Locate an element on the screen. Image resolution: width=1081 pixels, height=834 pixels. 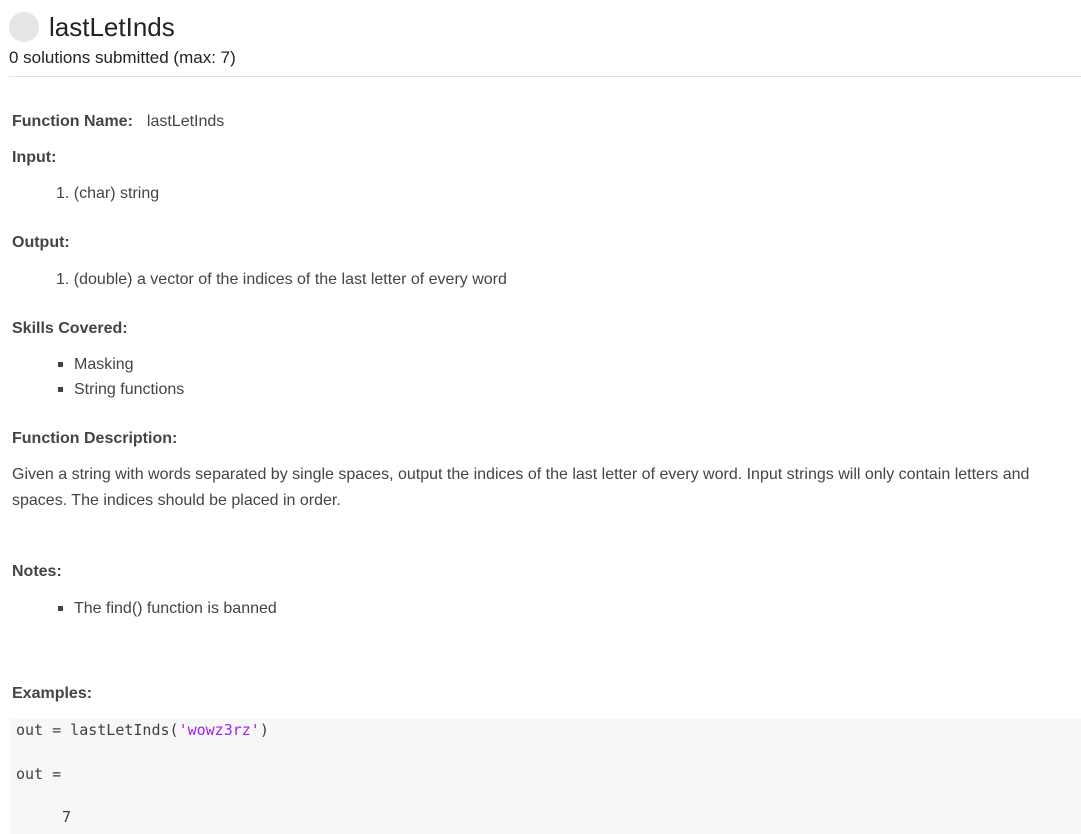
example-call-line: out = lastLetInds('wowz3rz') is located at coordinates (142, 730).